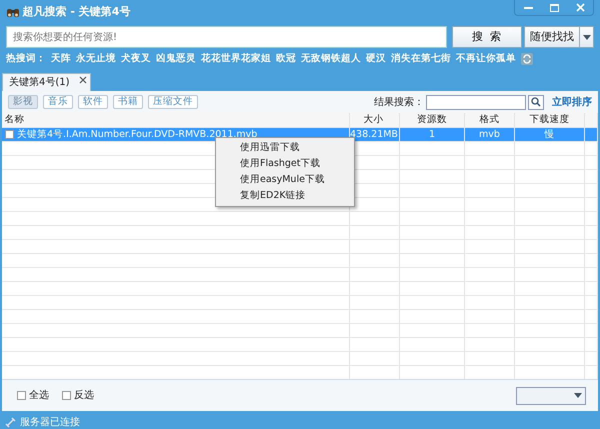 This screenshot has height=429, width=600. What do you see at coordinates (84, 395) in the screenshot?
I see `checkbox-label: 反选` at bounding box center [84, 395].